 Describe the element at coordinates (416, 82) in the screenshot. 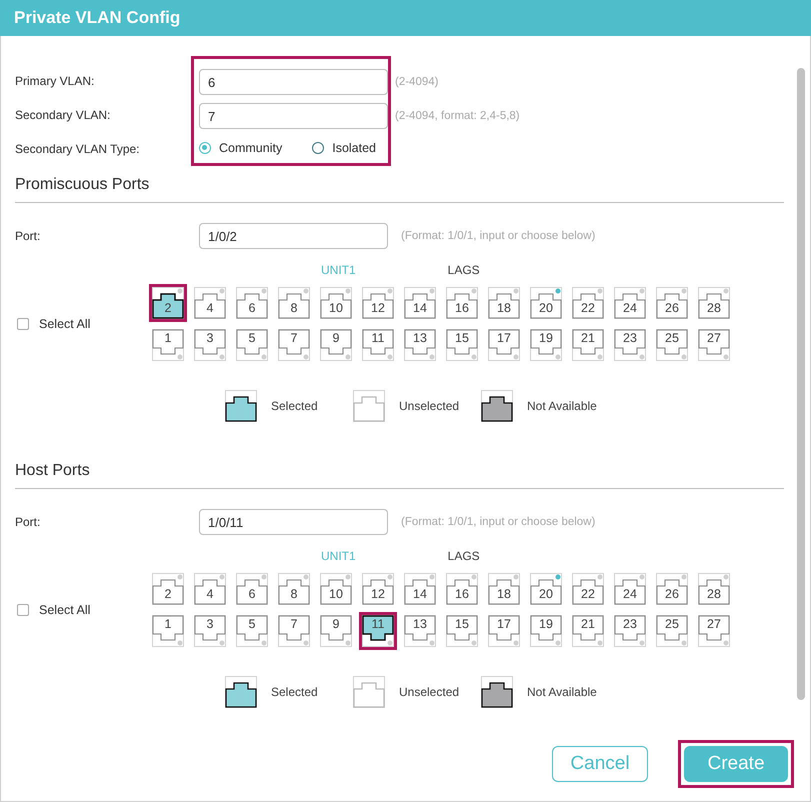

I see `hint-text: (2-4094)` at that location.